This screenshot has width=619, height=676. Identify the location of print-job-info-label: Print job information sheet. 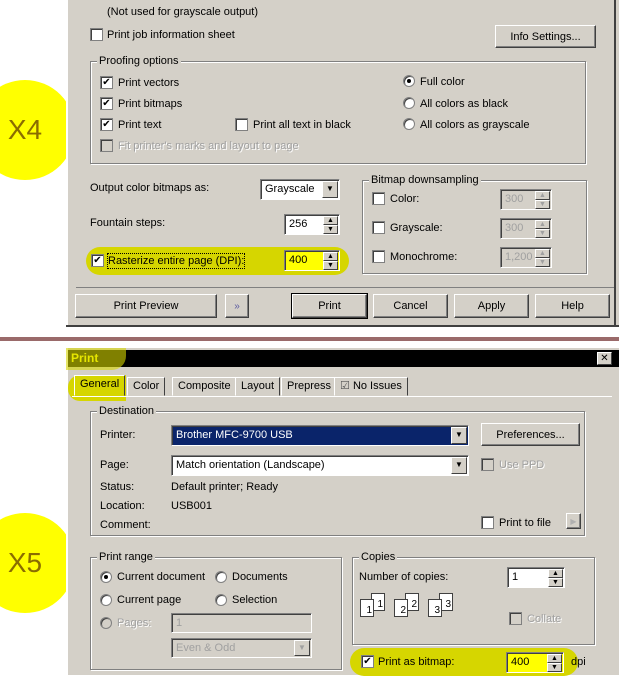
(171, 35).